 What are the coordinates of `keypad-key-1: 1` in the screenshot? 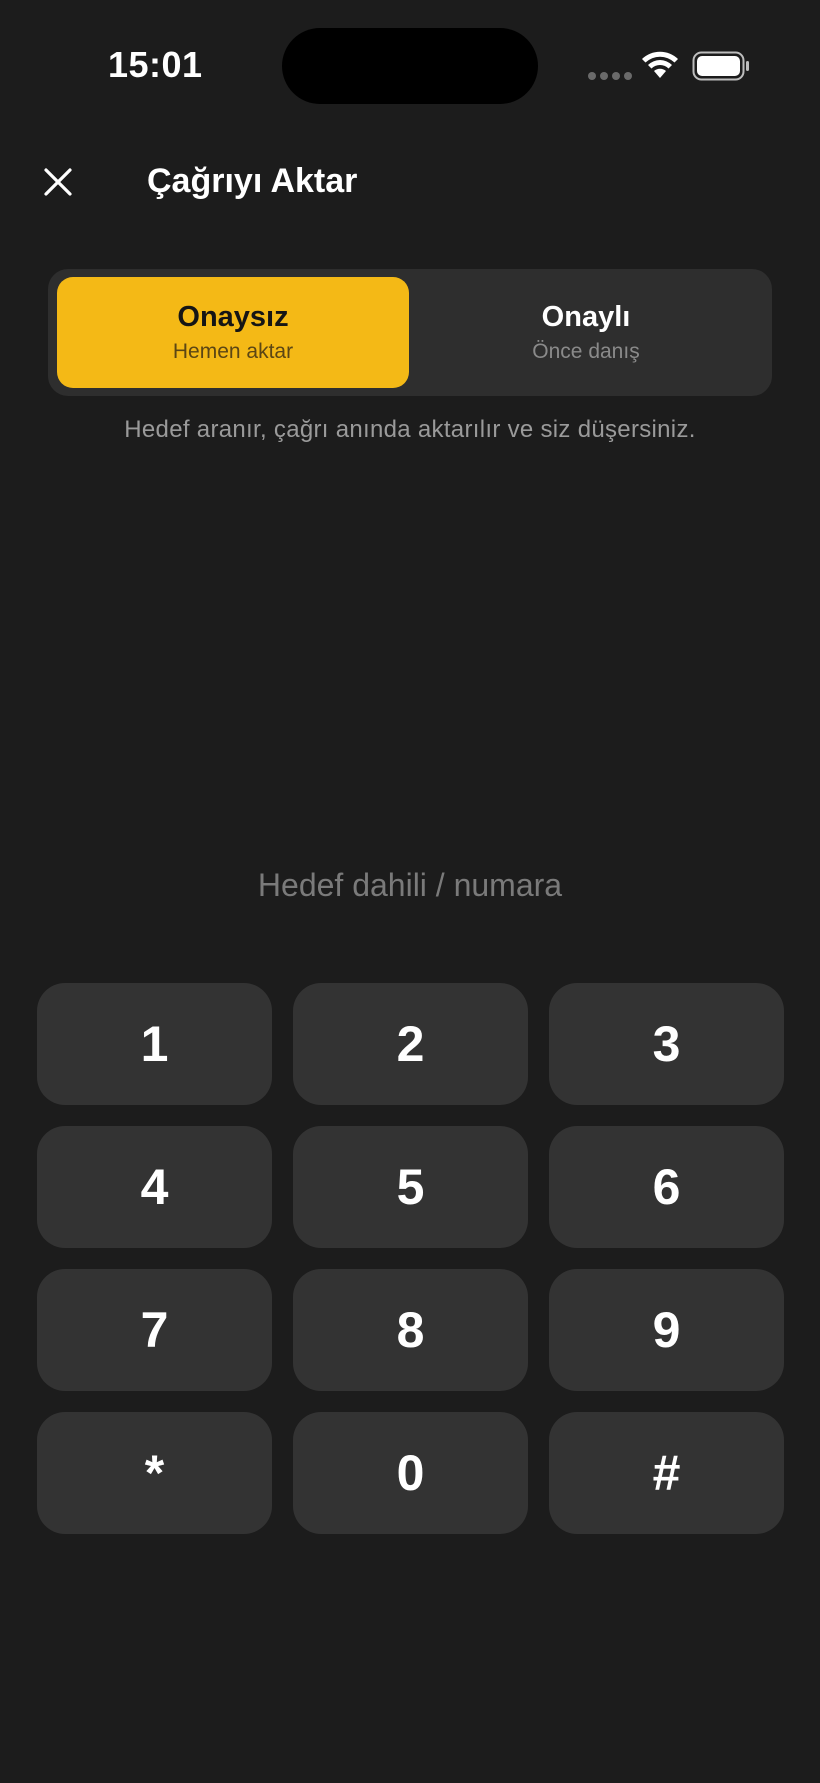 It's located at (154, 1044).